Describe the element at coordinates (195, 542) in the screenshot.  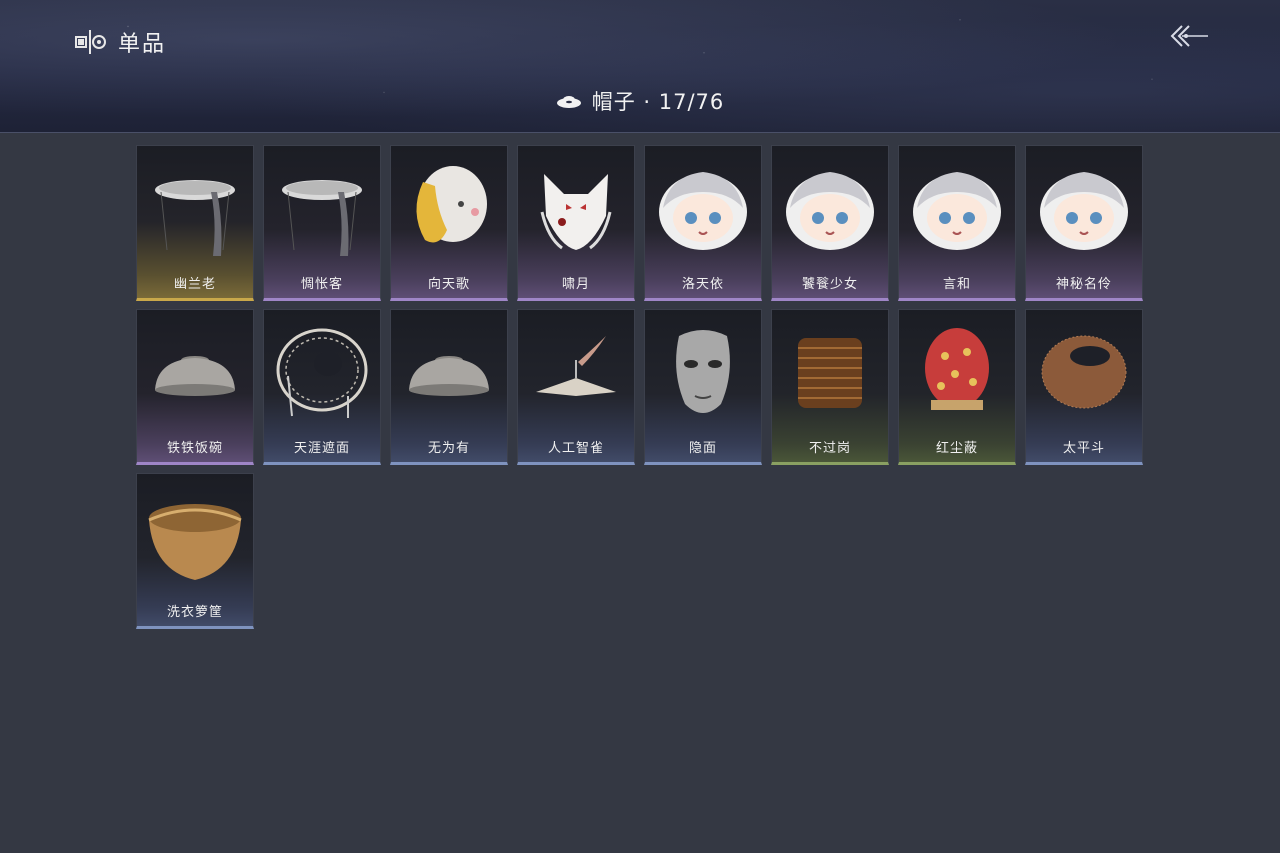
I see `basket-icon` at that location.